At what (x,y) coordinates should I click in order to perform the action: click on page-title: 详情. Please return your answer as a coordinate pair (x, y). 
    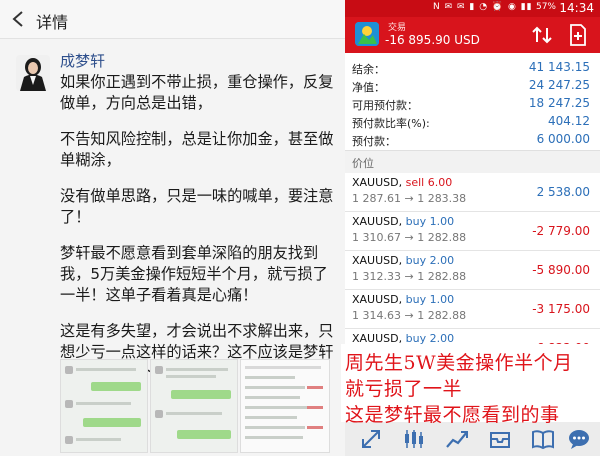
    Looking at the image, I should click on (52, 22).